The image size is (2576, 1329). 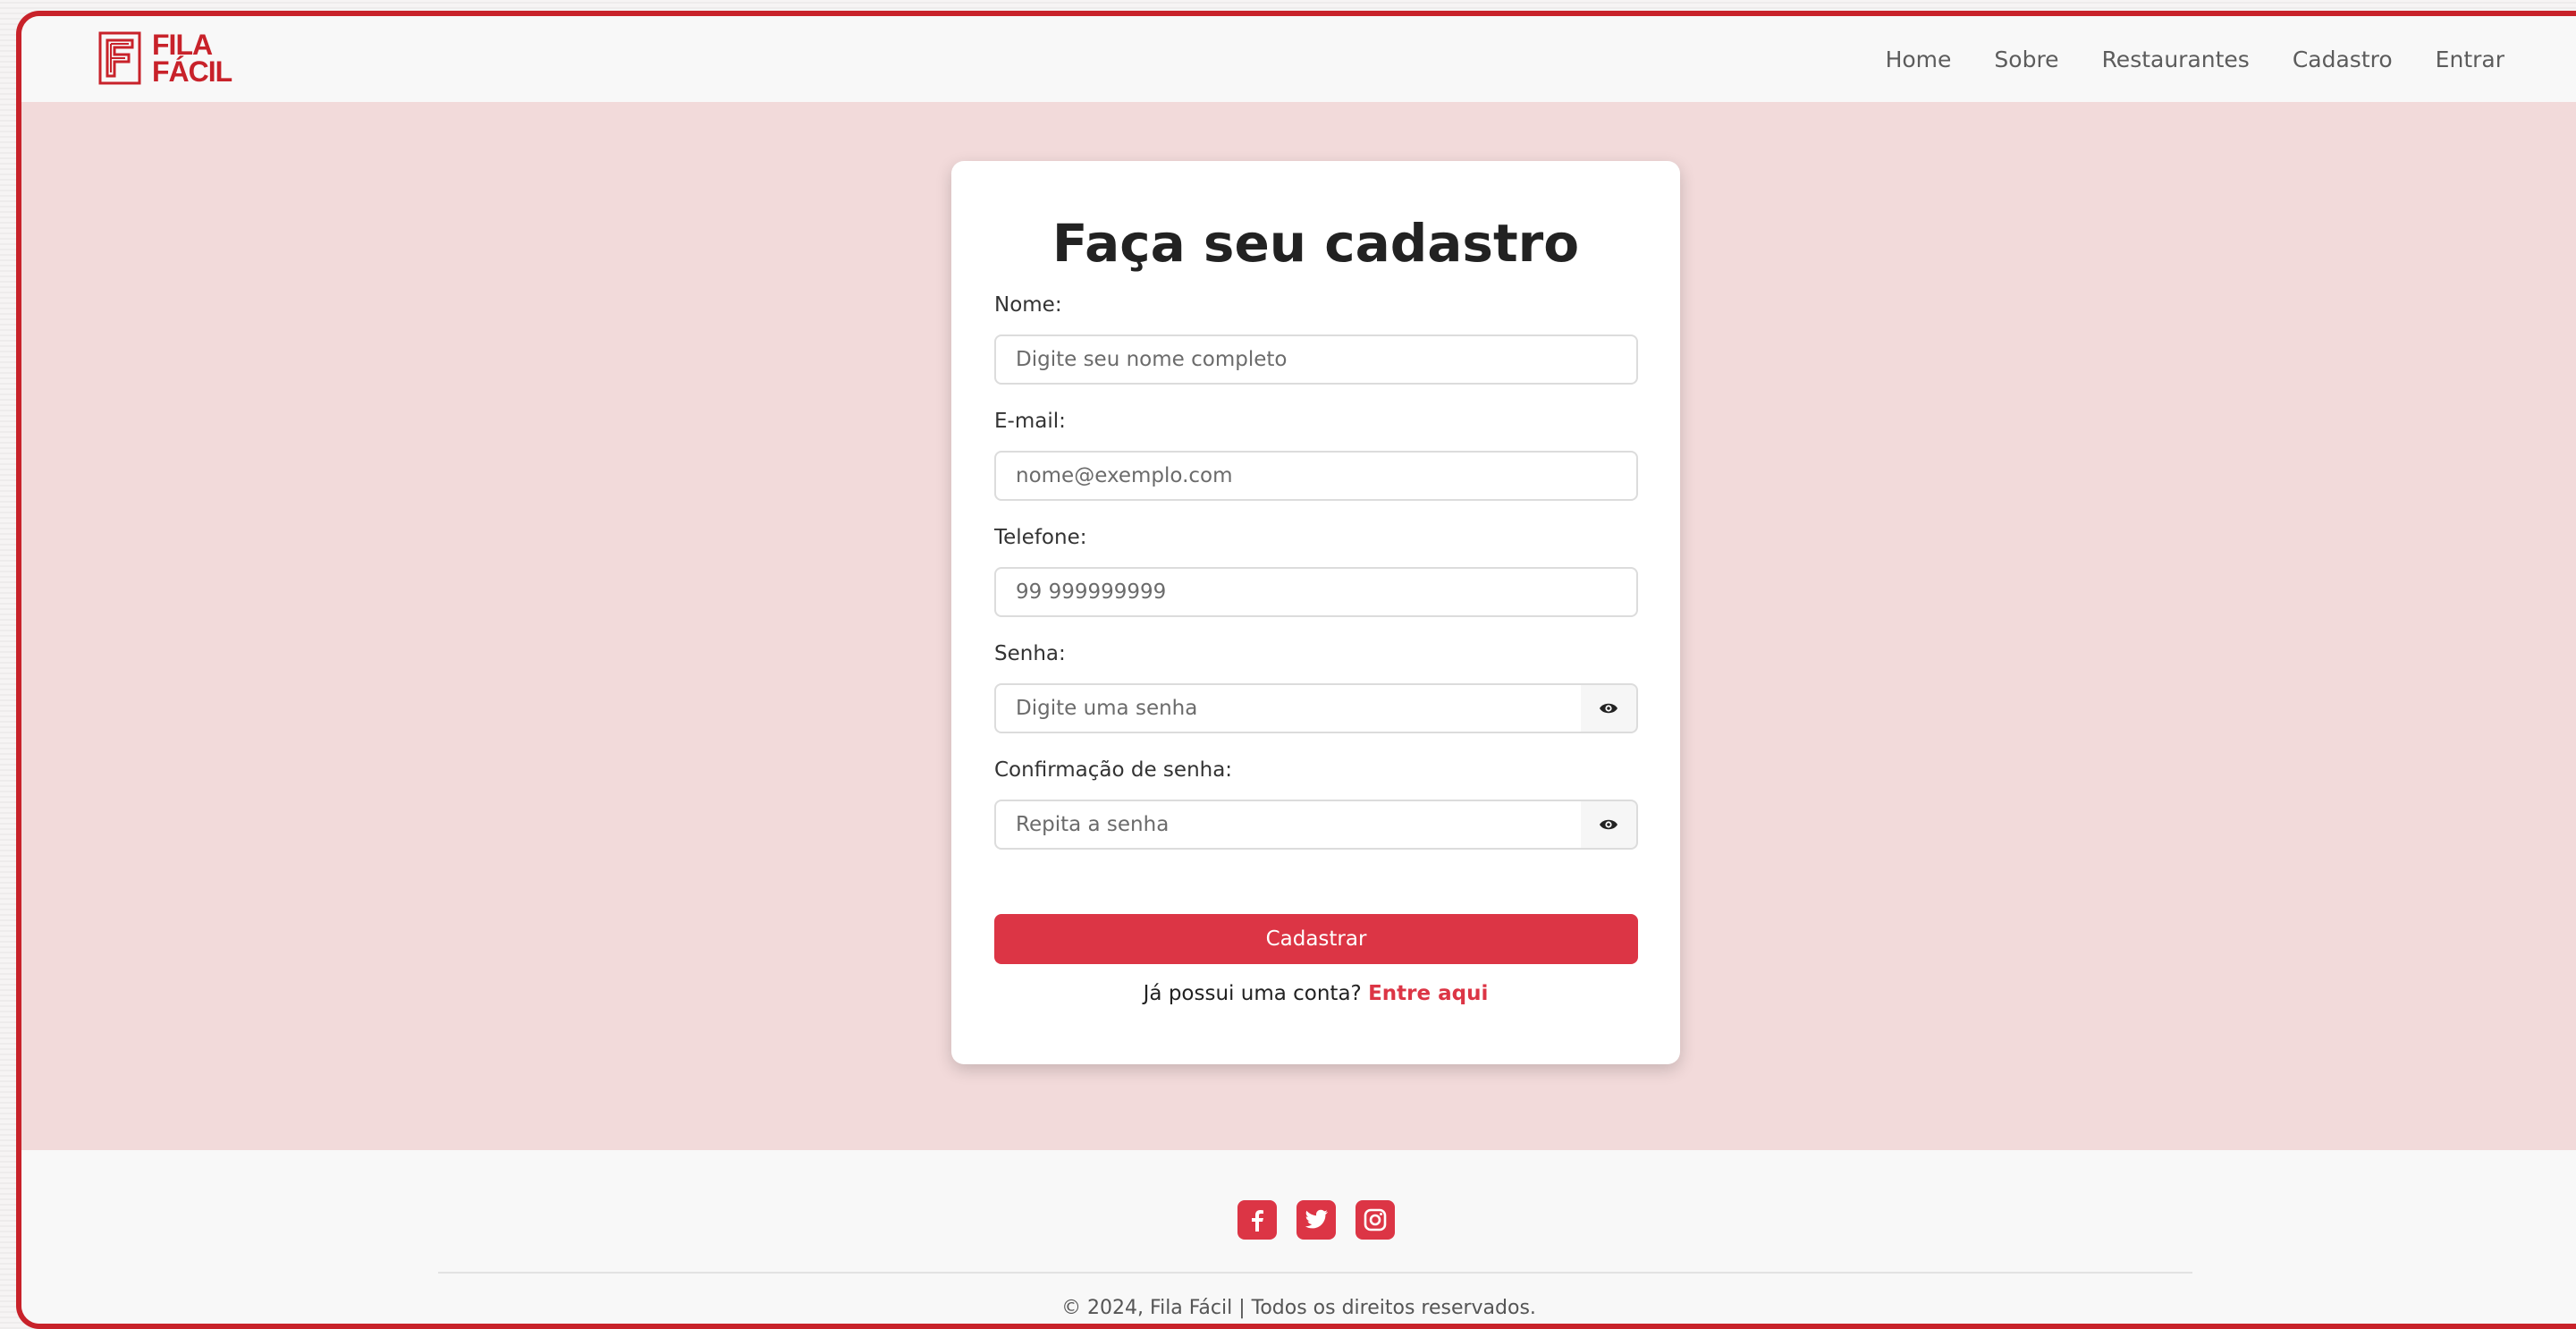 I want to click on twitter-icon, so click(x=1316, y=1220).